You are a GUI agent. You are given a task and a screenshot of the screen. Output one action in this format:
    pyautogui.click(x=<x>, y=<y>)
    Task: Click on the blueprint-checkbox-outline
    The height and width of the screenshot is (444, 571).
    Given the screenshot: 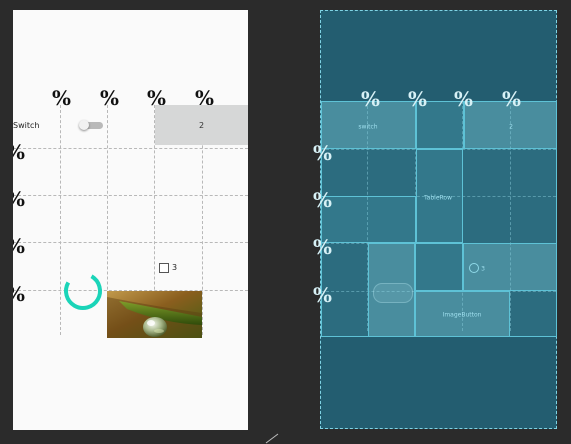 What is the action you would take?
    pyautogui.click(x=474, y=268)
    